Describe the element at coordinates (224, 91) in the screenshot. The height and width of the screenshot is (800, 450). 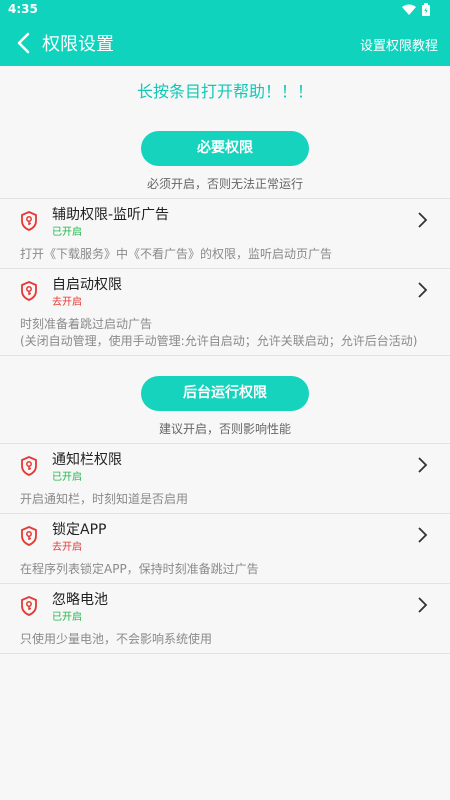
I see `long-press-hint: 长按条目打开帮助！！！` at that location.